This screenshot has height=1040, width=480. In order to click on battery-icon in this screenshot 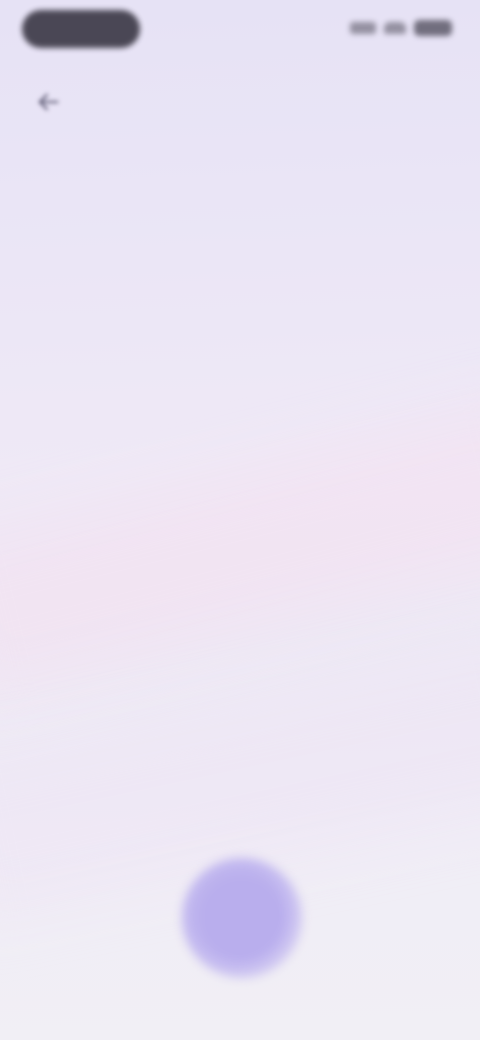, I will do `click(433, 28)`.